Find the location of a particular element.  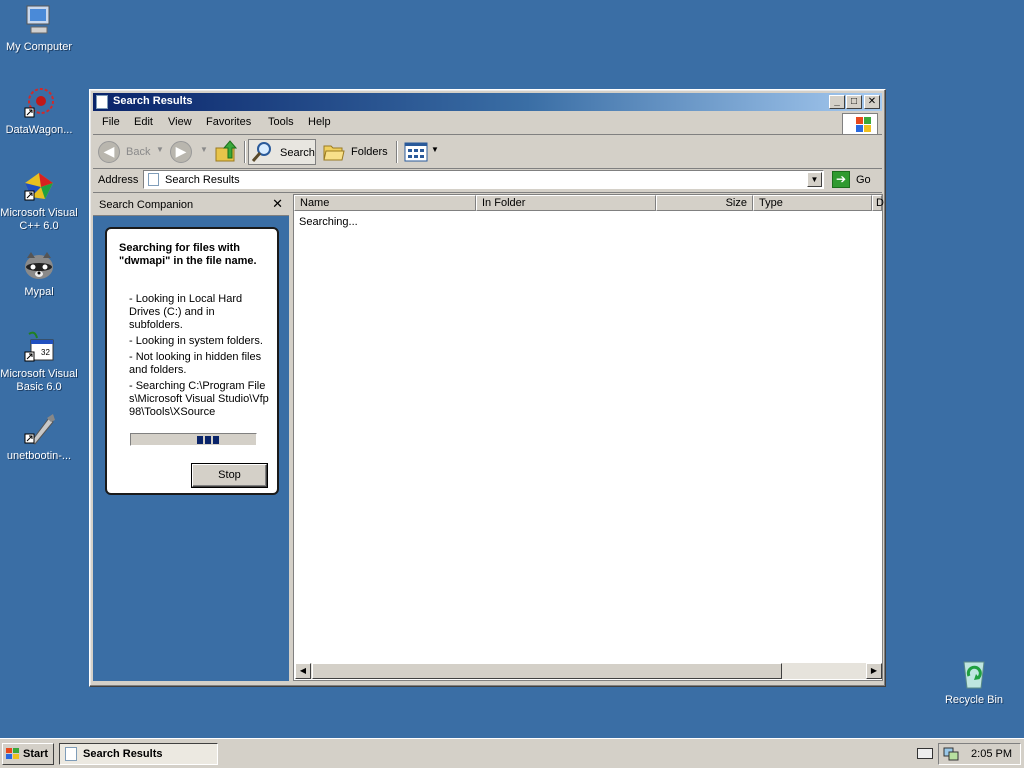

back-arrow-icon: ◀ is located at coordinates (109, 152).